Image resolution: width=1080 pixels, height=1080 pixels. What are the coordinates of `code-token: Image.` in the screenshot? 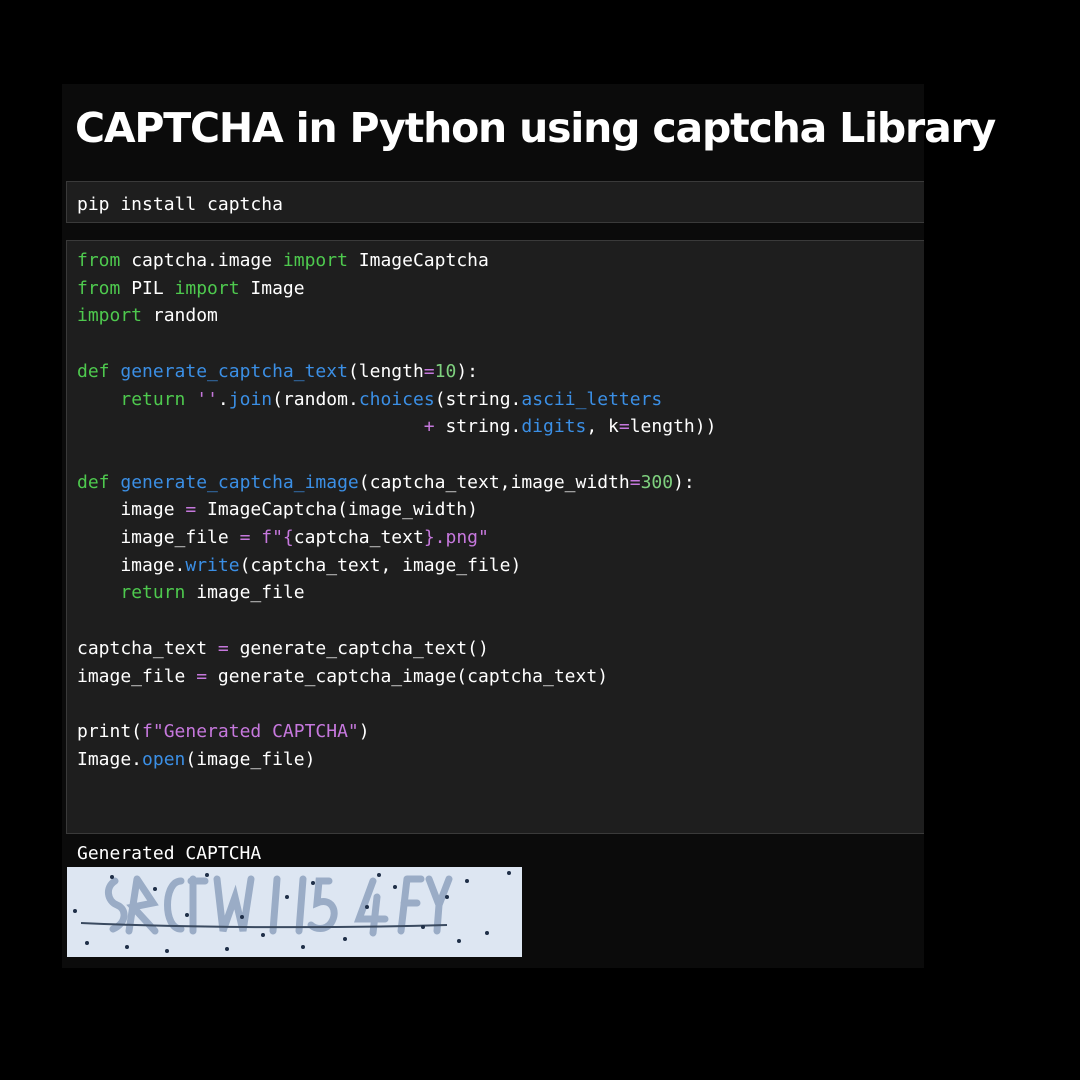 It's located at (110, 759).